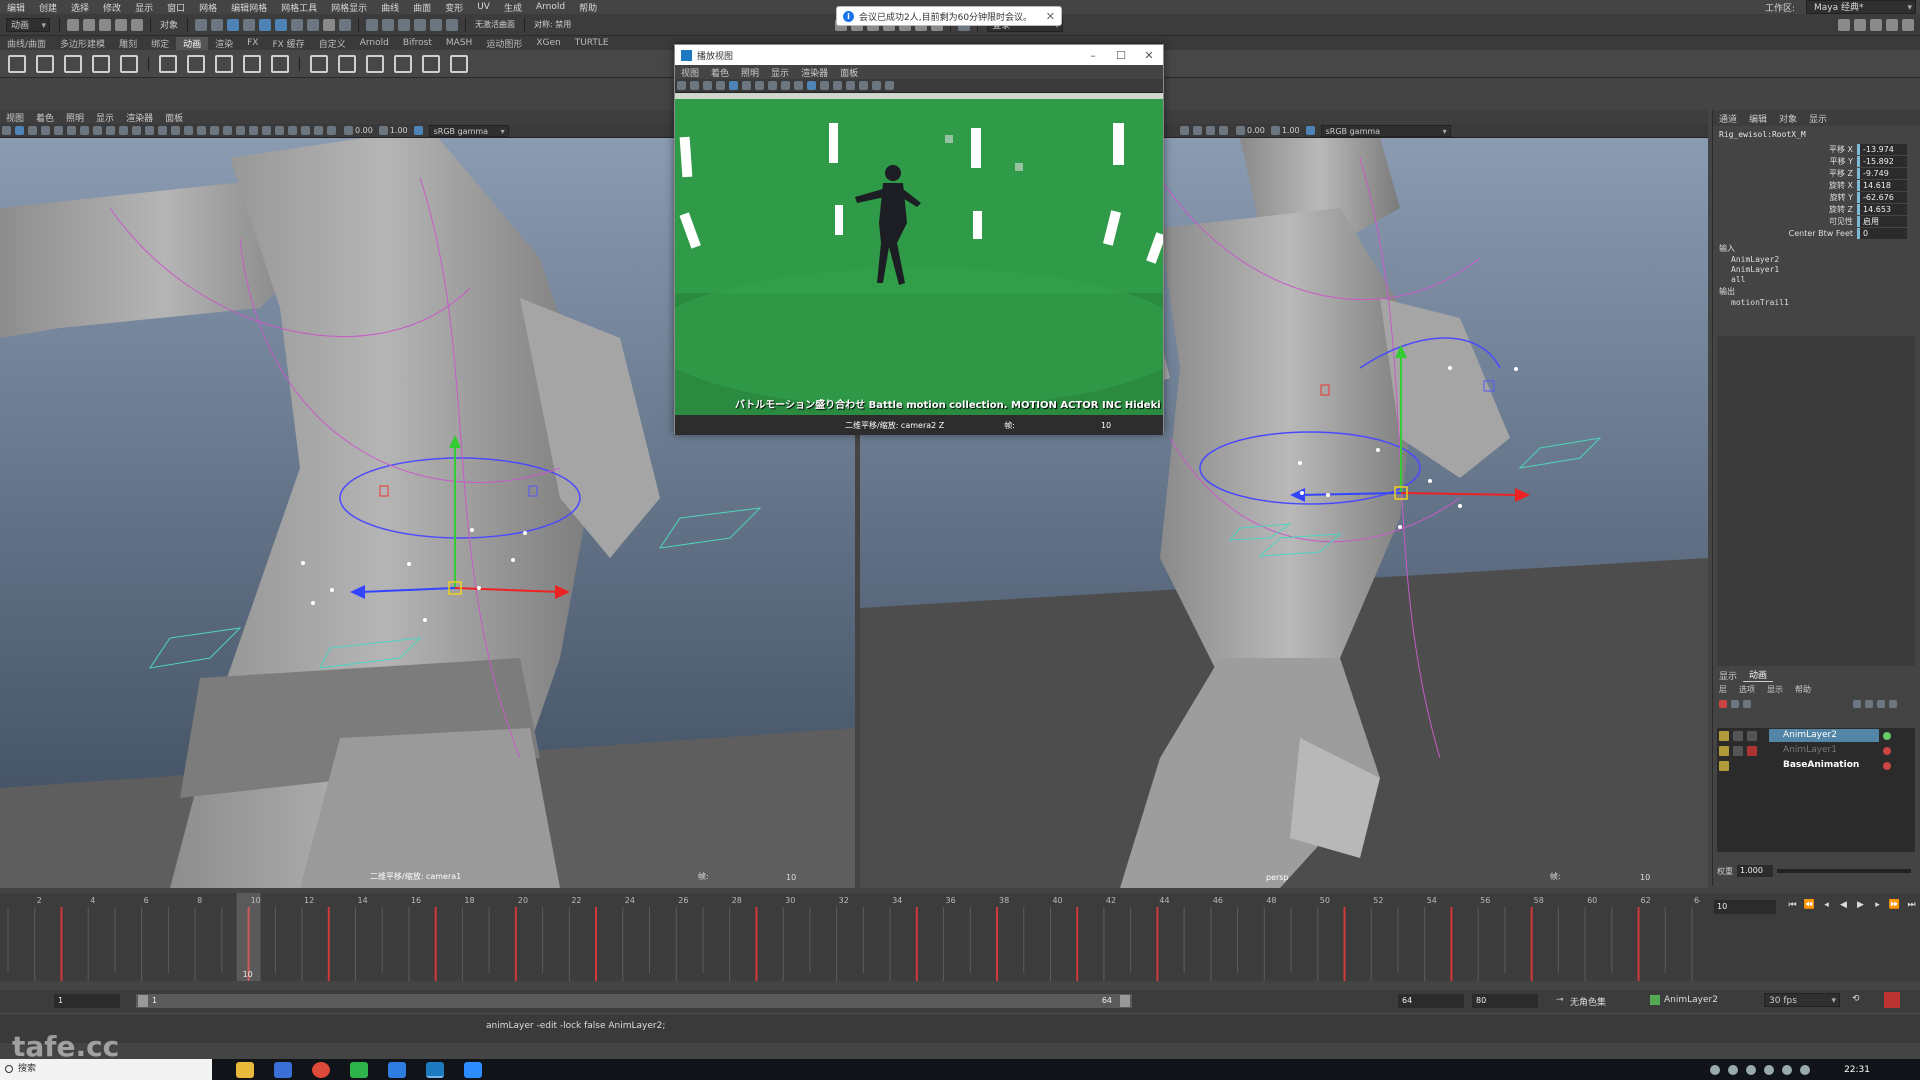 The image size is (1920, 1080). Describe the element at coordinates (176, 7) in the screenshot. I see `menu-window: 窗口` at that location.